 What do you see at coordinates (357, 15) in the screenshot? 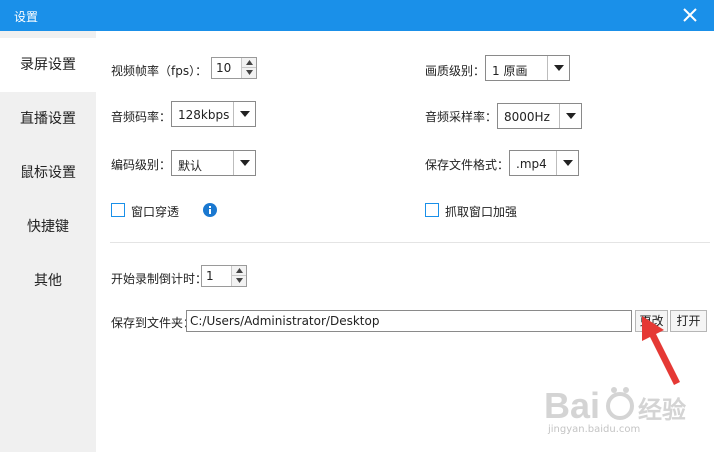
I see `title-bar: 设置` at bounding box center [357, 15].